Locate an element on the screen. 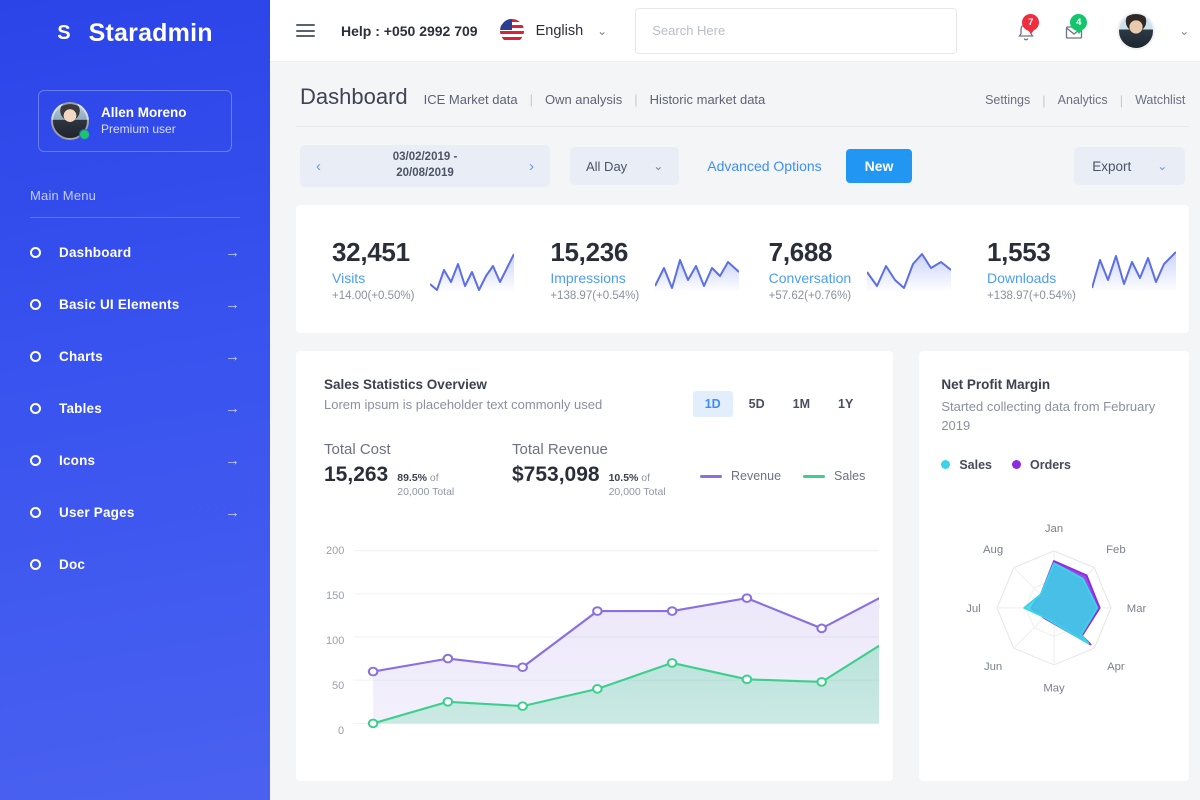  total-cost-value: 15,263 is located at coordinates (356, 474).